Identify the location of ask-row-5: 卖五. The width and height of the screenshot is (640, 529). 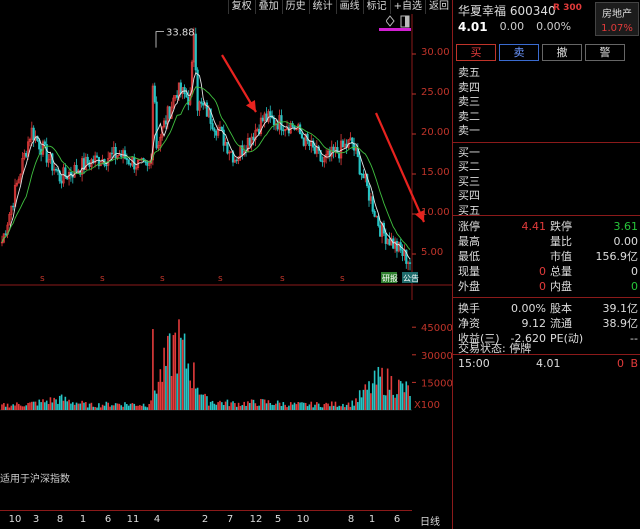
(469, 72).